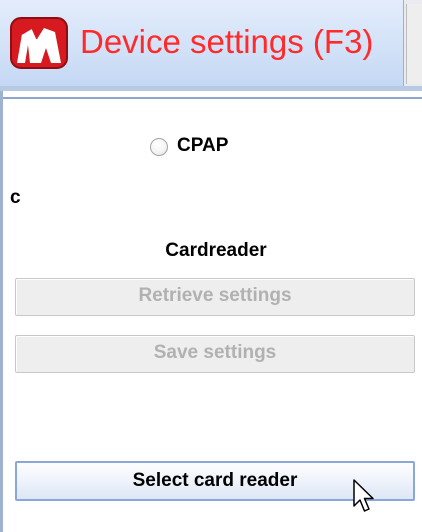  I want to click on save-settings-button: Save settings, so click(215, 354).